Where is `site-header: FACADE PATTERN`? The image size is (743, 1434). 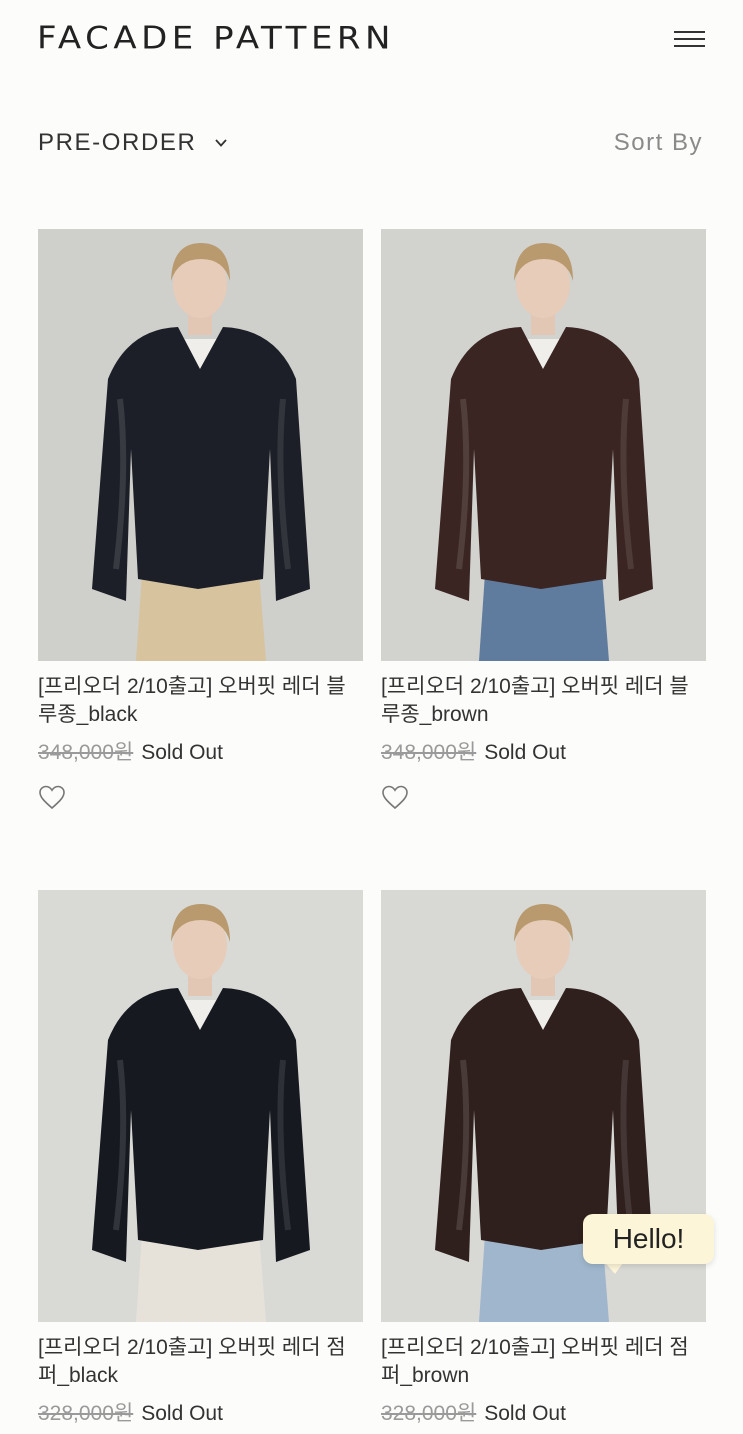 site-header: FACADE PATTERN is located at coordinates (371, 40).